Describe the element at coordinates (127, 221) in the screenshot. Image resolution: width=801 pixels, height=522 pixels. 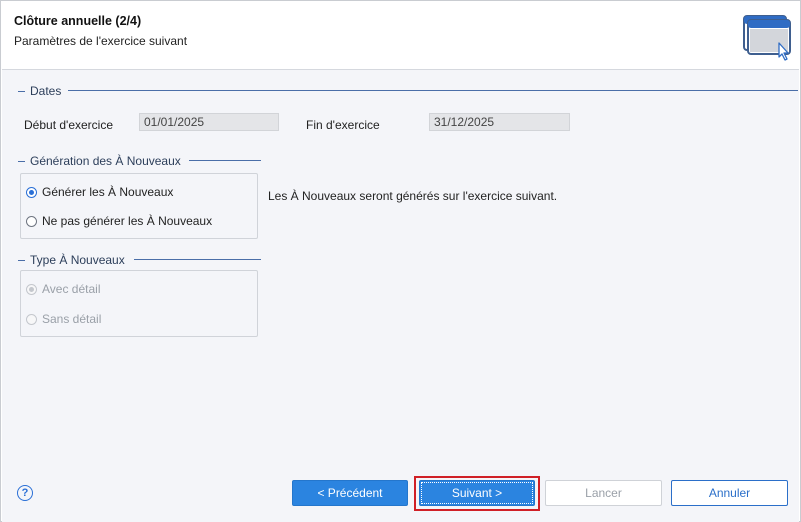
I see `radio-do-not-generate-label: Ne pas générer les À Nouveaux` at that location.